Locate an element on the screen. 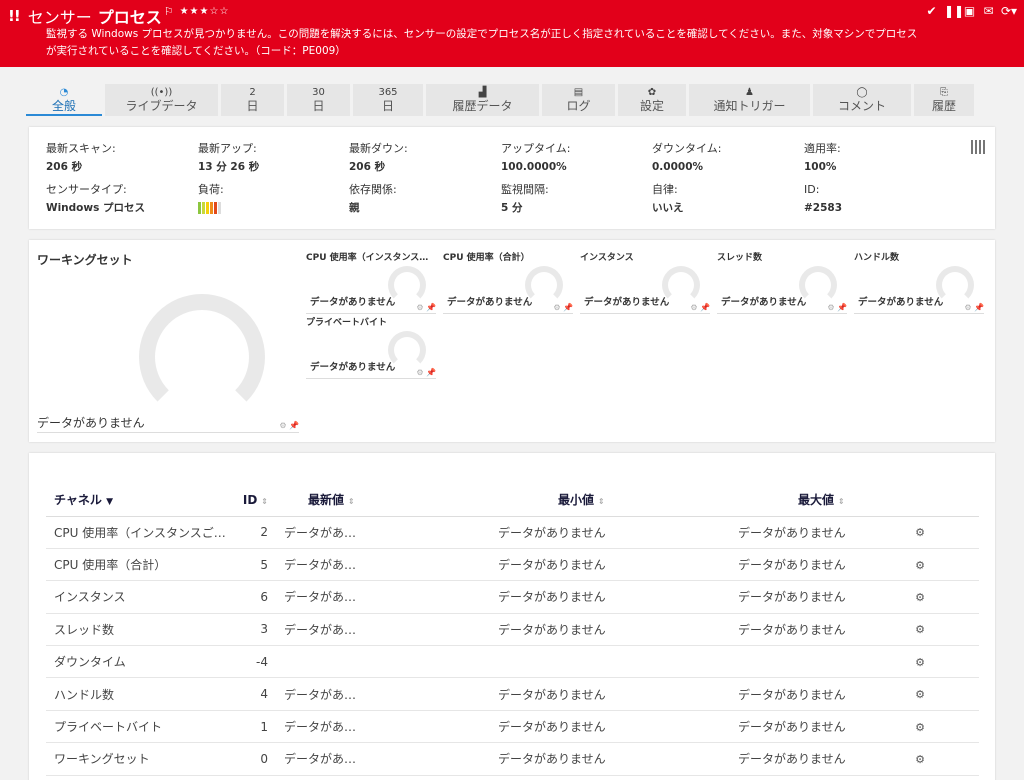 This screenshot has height=780, width=1024. document-icon: ▣ is located at coordinates (969, 11).